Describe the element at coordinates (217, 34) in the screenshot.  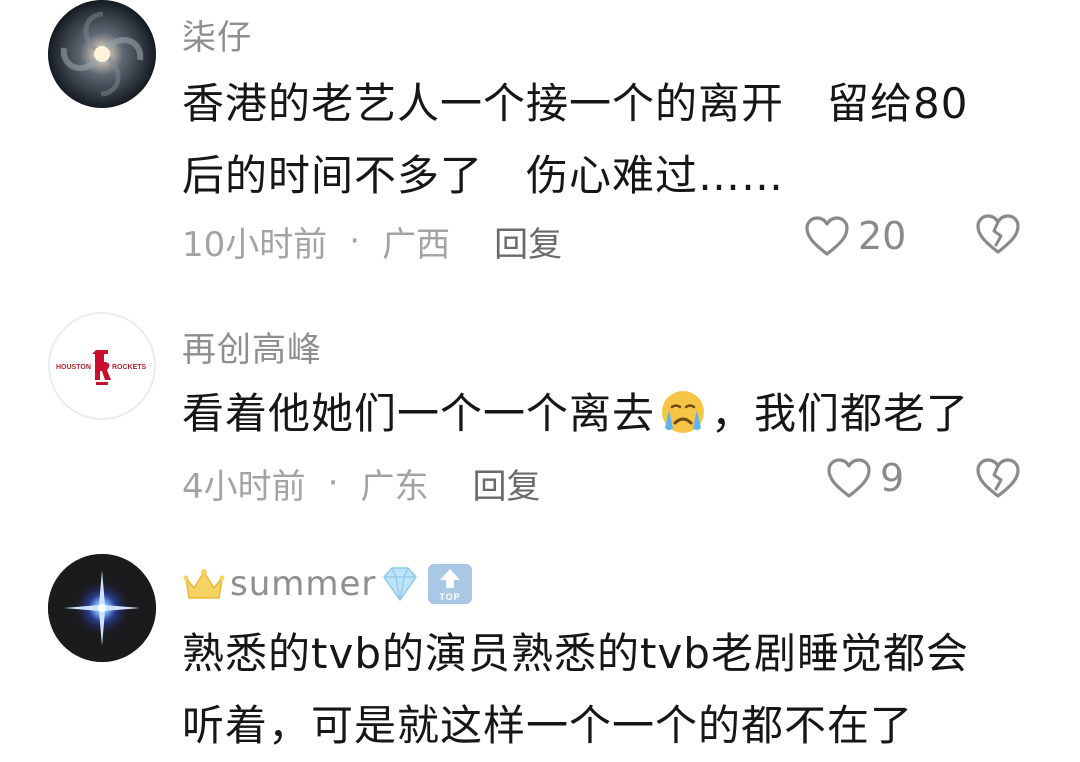
I see `username: 柒仔` at that location.